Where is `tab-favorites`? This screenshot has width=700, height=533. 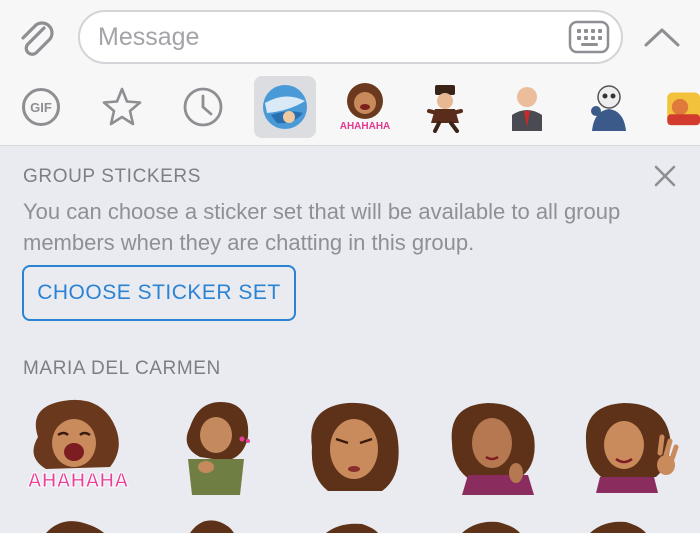
tab-favorites is located at coordinates (122, 107).